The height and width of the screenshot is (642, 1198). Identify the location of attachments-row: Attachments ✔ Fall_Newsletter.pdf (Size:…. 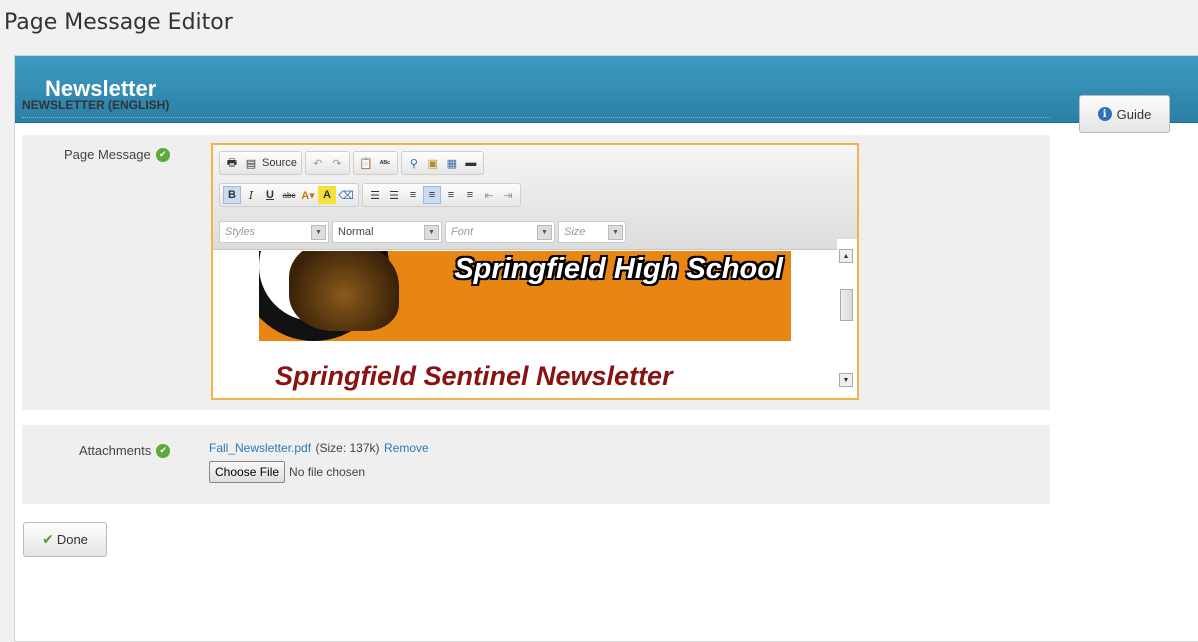
(536, 464).